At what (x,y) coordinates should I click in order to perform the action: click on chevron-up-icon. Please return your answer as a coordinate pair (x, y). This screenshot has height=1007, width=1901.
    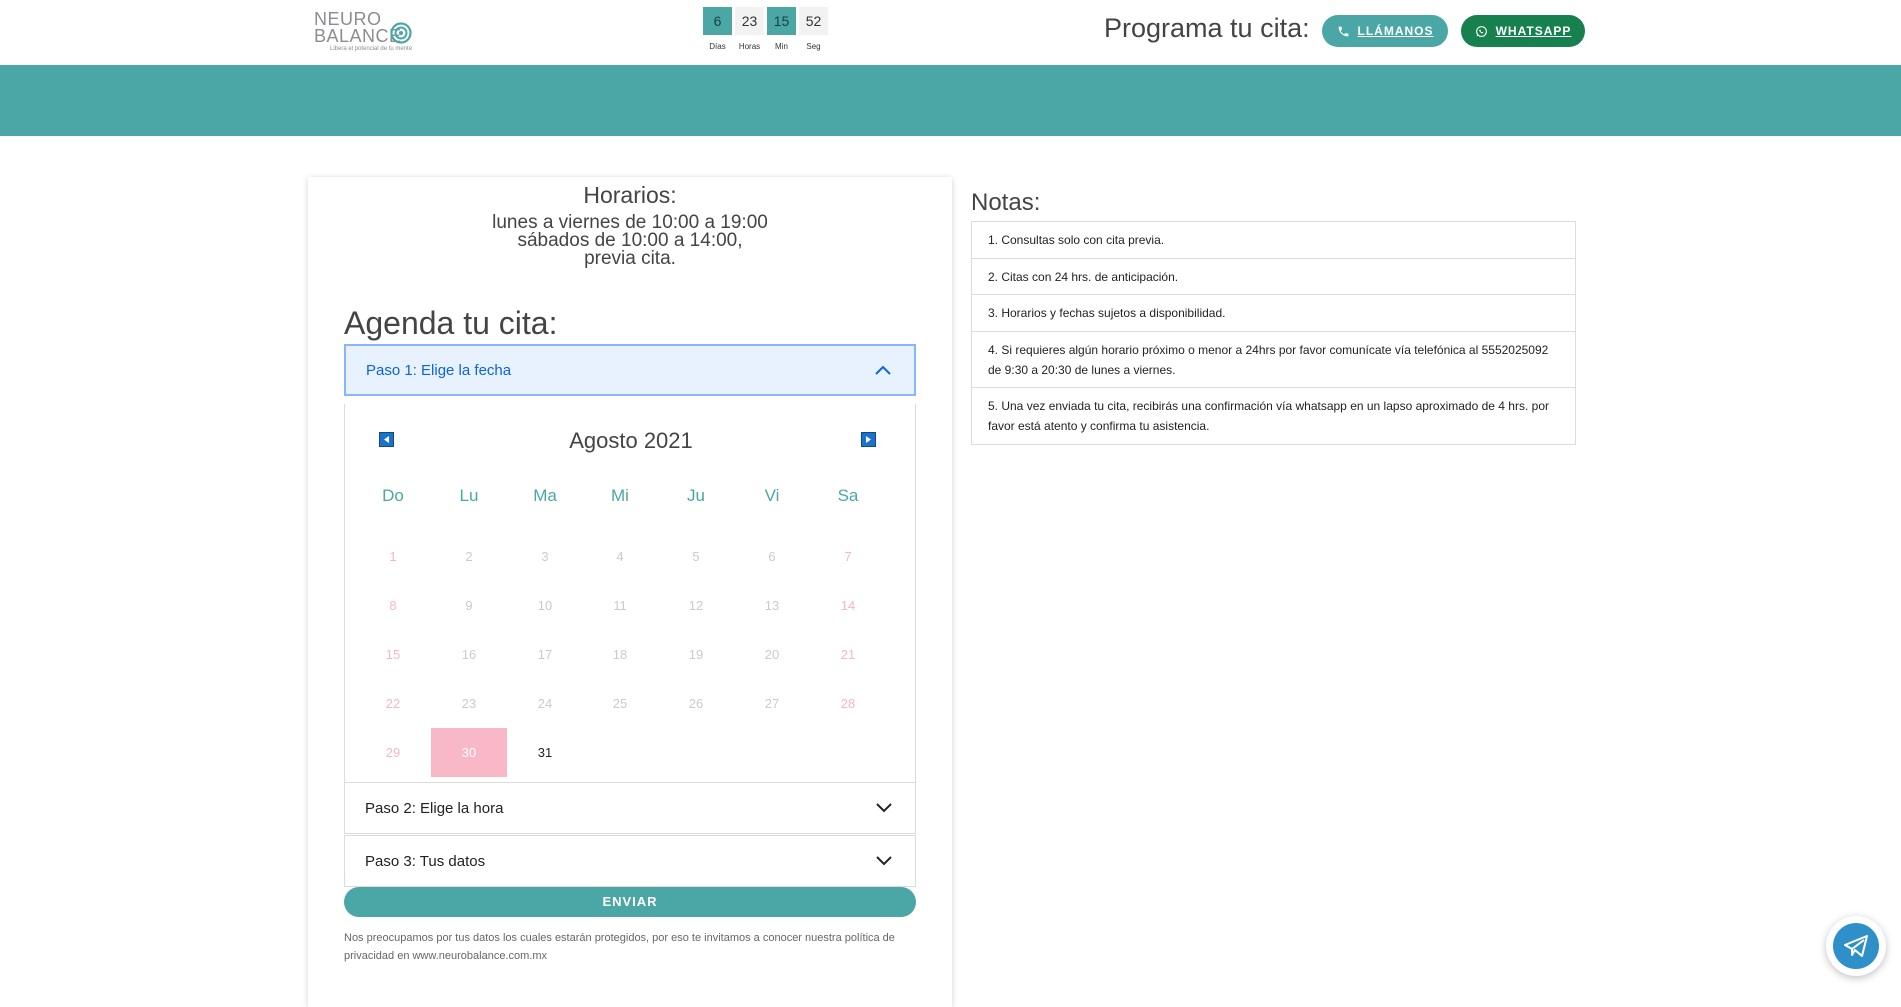
    Looking at the image, I should click on (883, 370).